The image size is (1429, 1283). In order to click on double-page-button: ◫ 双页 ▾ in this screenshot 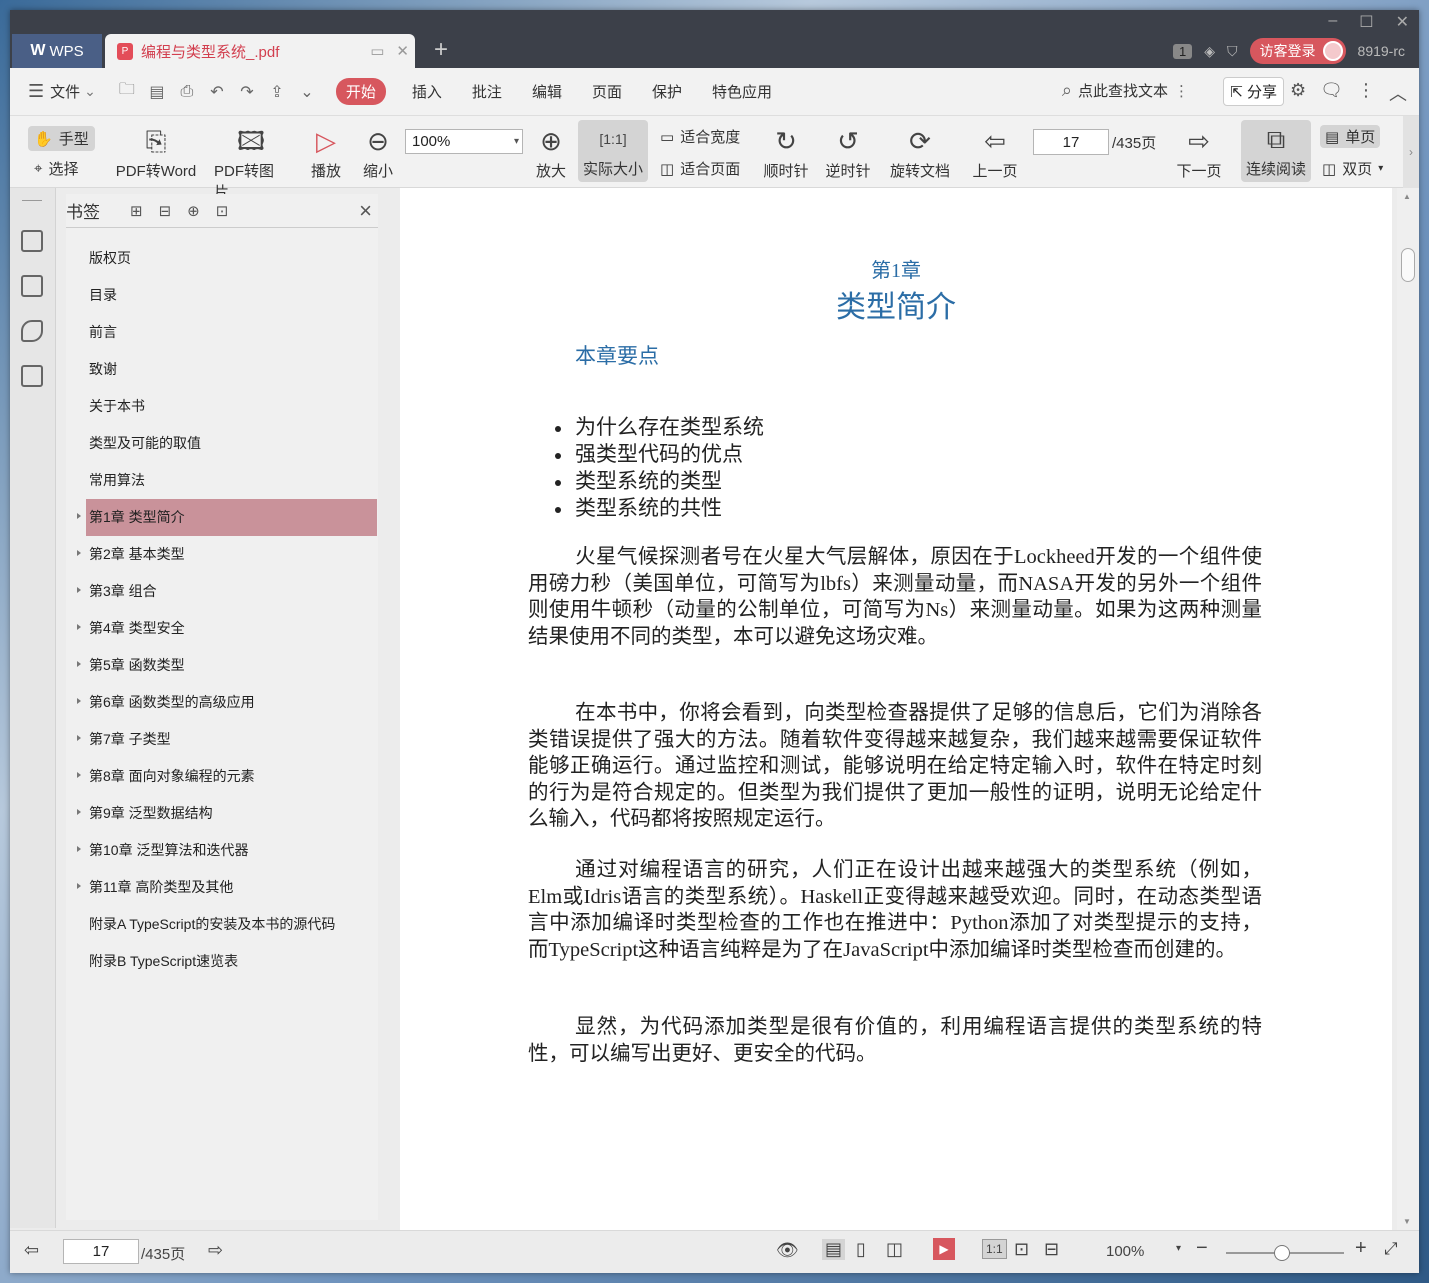, I will do `click(1352, 168)`.